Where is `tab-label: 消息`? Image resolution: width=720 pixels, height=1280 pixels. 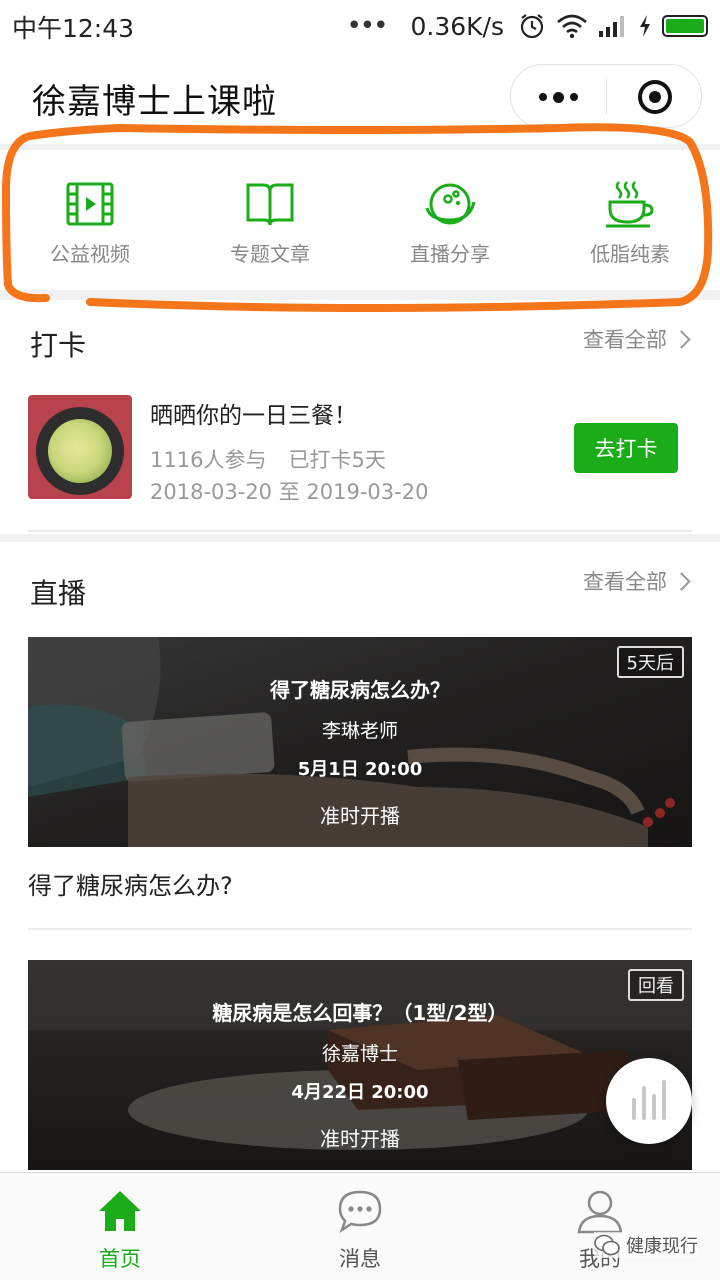 tab-label: 消息 is located at coordinates (360, 1259).